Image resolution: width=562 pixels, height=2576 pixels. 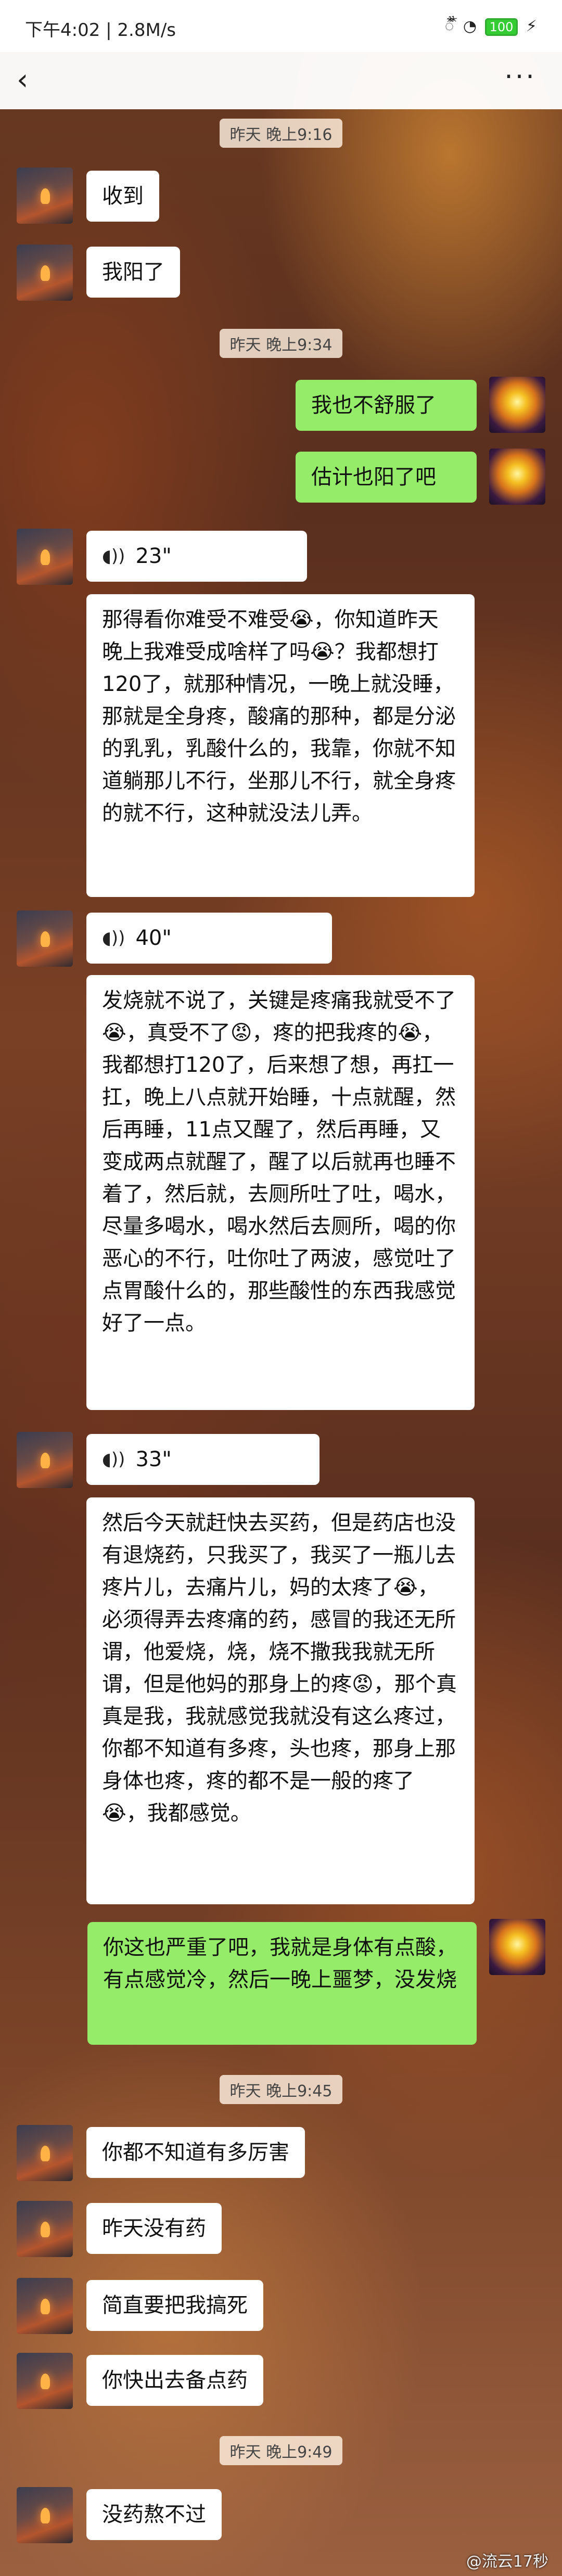 What do you see at coordinates (195, 2153) in the screenshot?
I see `message-bubble-received: 你都不知道有多厉害` at bounding box center [195, 2153].